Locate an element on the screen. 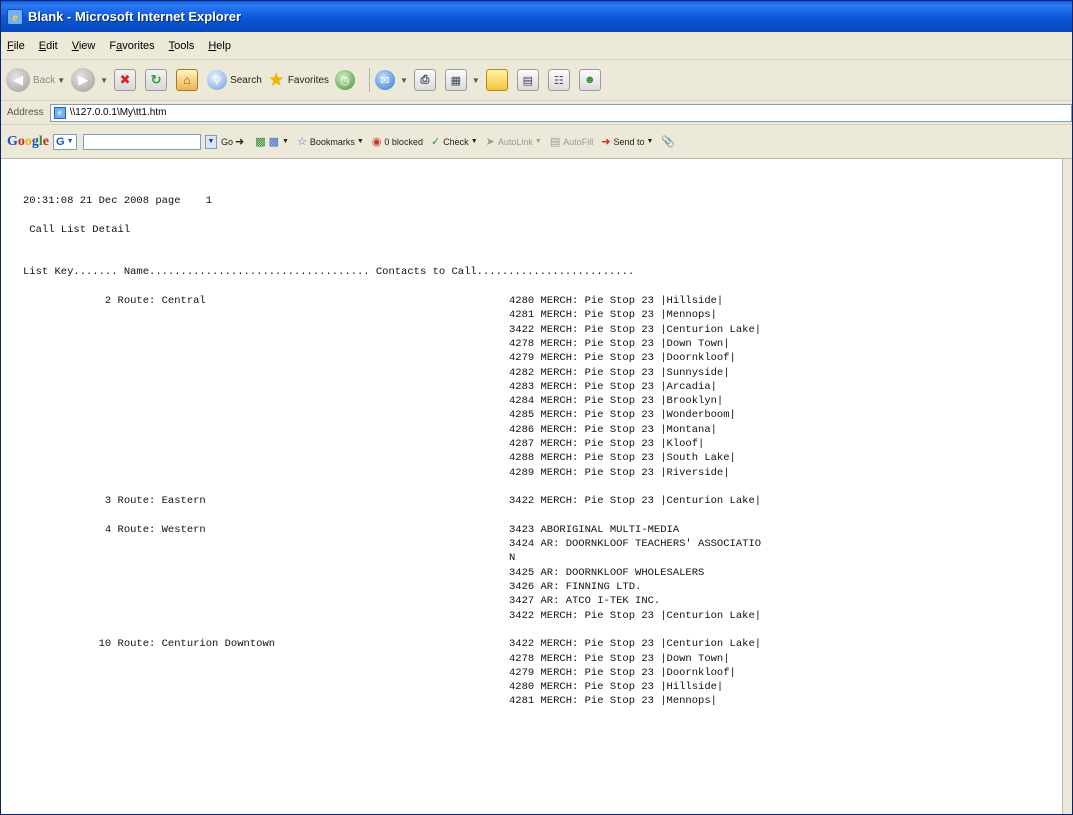 The image size is (1073, 815). report-row: 3427 AR: ATCO I-TEK INC. is located at coordinates (392, 601).